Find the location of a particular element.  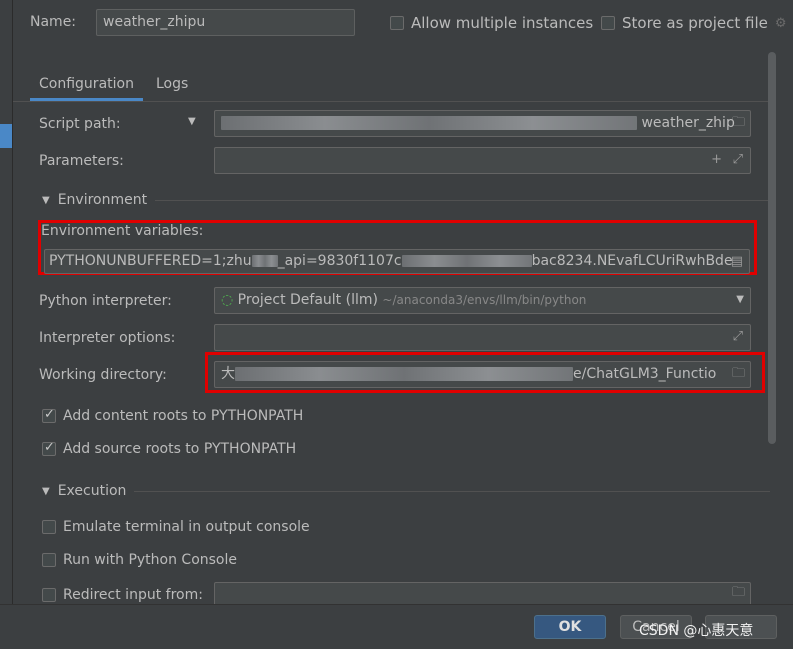

name-field: weather_zhipu is located at coordinates (225, 22).